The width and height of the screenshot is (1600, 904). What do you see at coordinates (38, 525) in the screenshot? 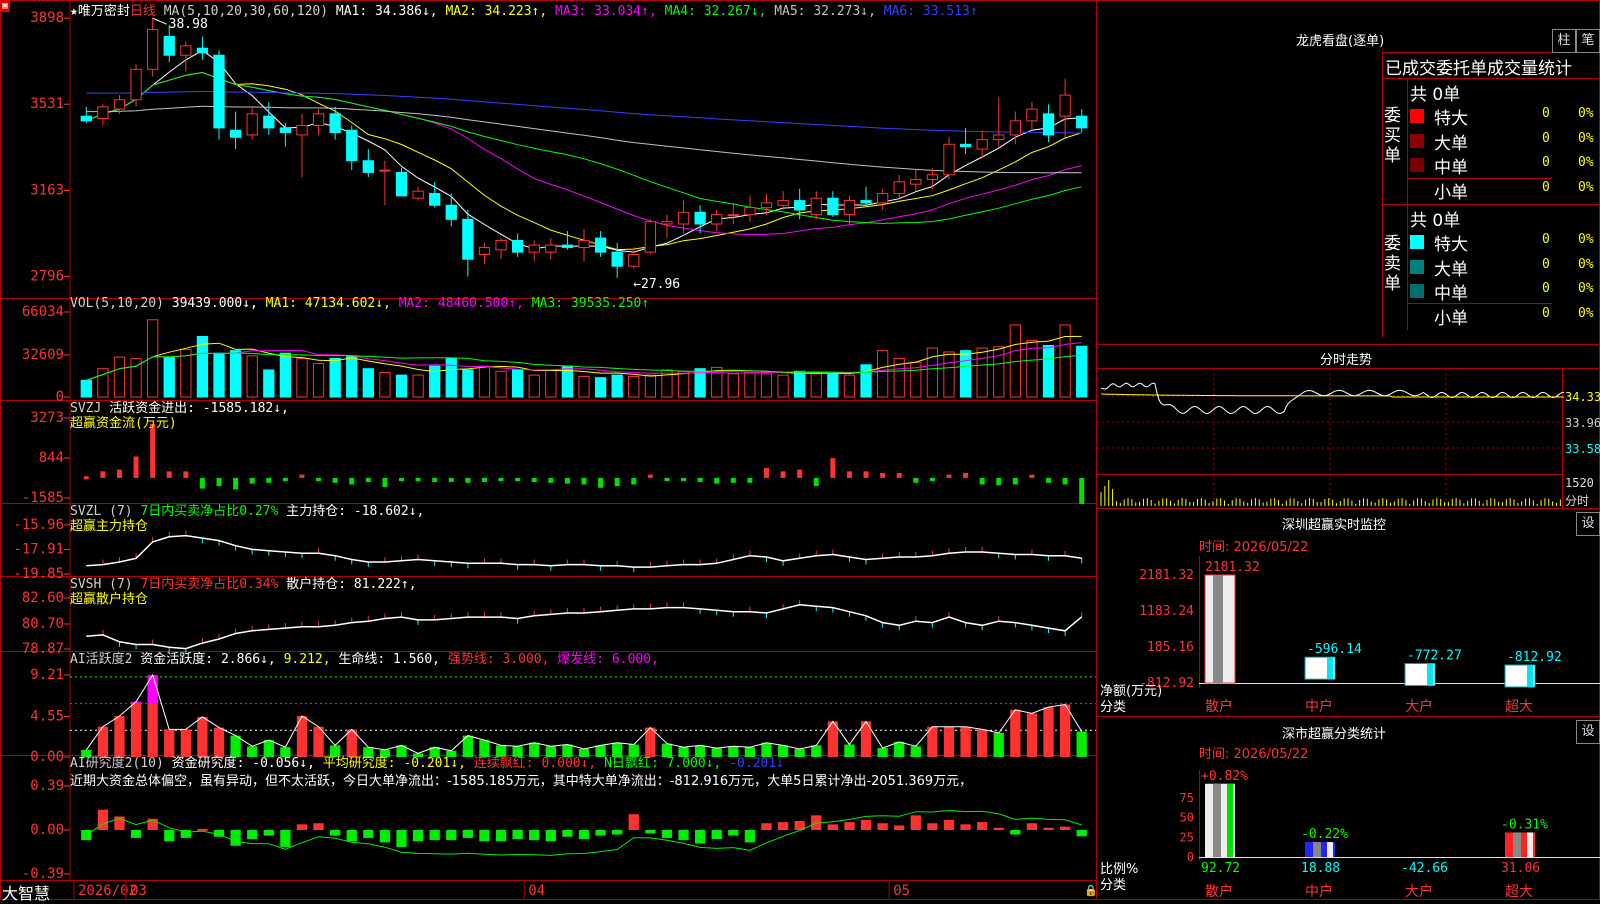
I see `svzl-y-tick: -15.96` at bounding box center [38, 525].